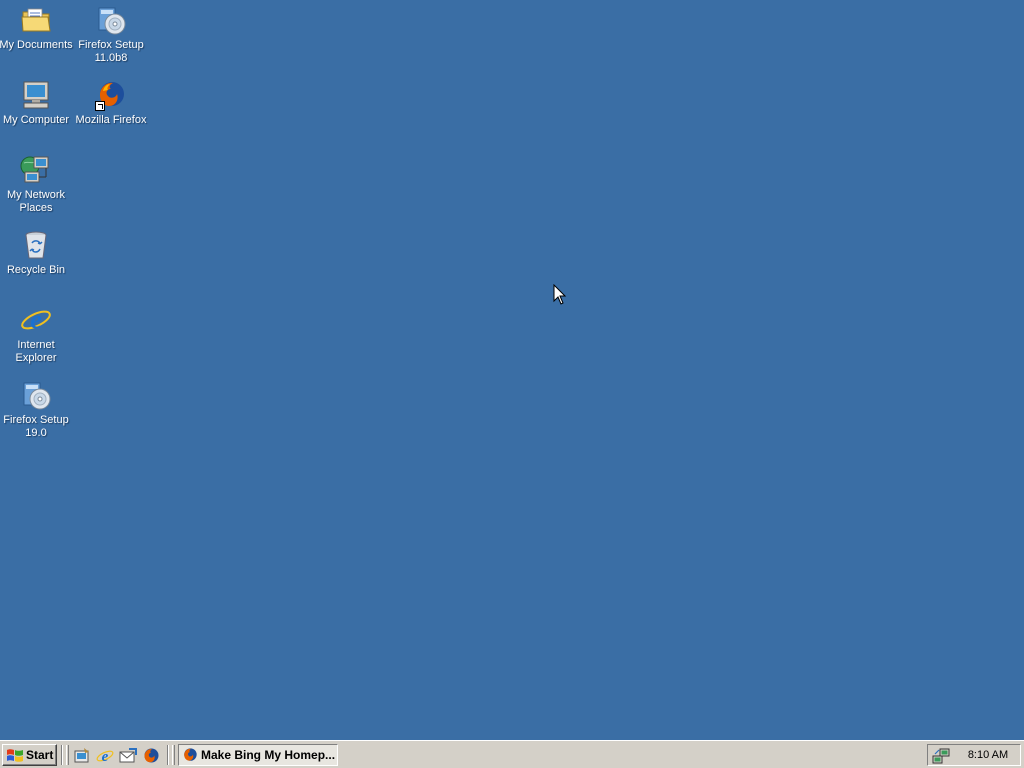 This screenshot has height=768, width=1024. Describe the element at coordinates (36, 245) in the screenshot. I see `recycle-bin-icon` at that location.